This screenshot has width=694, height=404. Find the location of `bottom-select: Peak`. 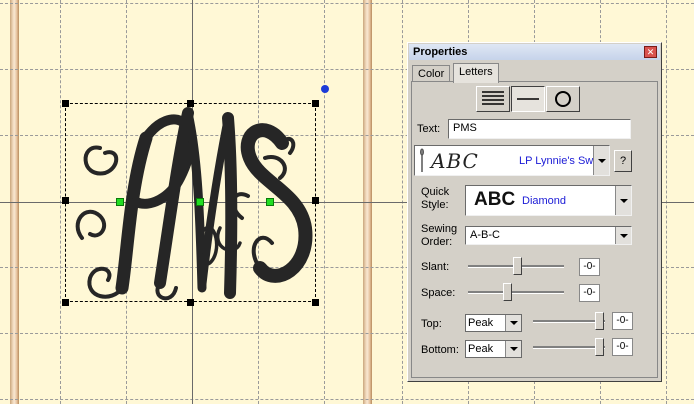

bottom-select: Peak is located at coordinates (493, 349).